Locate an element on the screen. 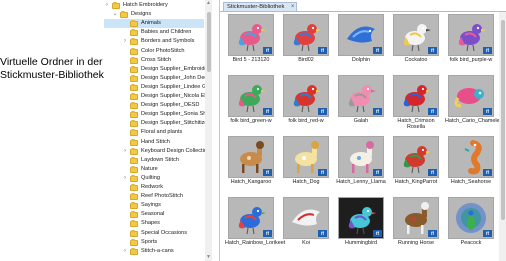  tree-item: Nature is located at coordinates (154, 169).